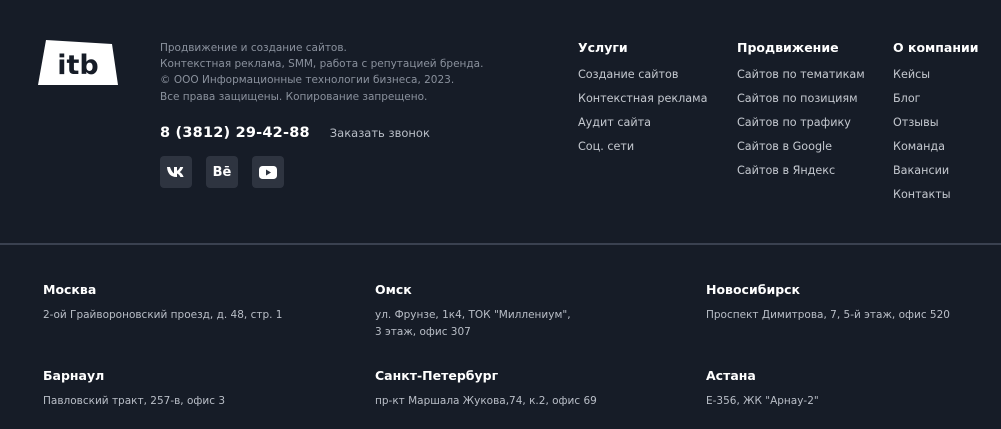 Image resolution: width=1001 pixels, height=429 pixels. I want to click on office-city: Омск, so click(393, 289).